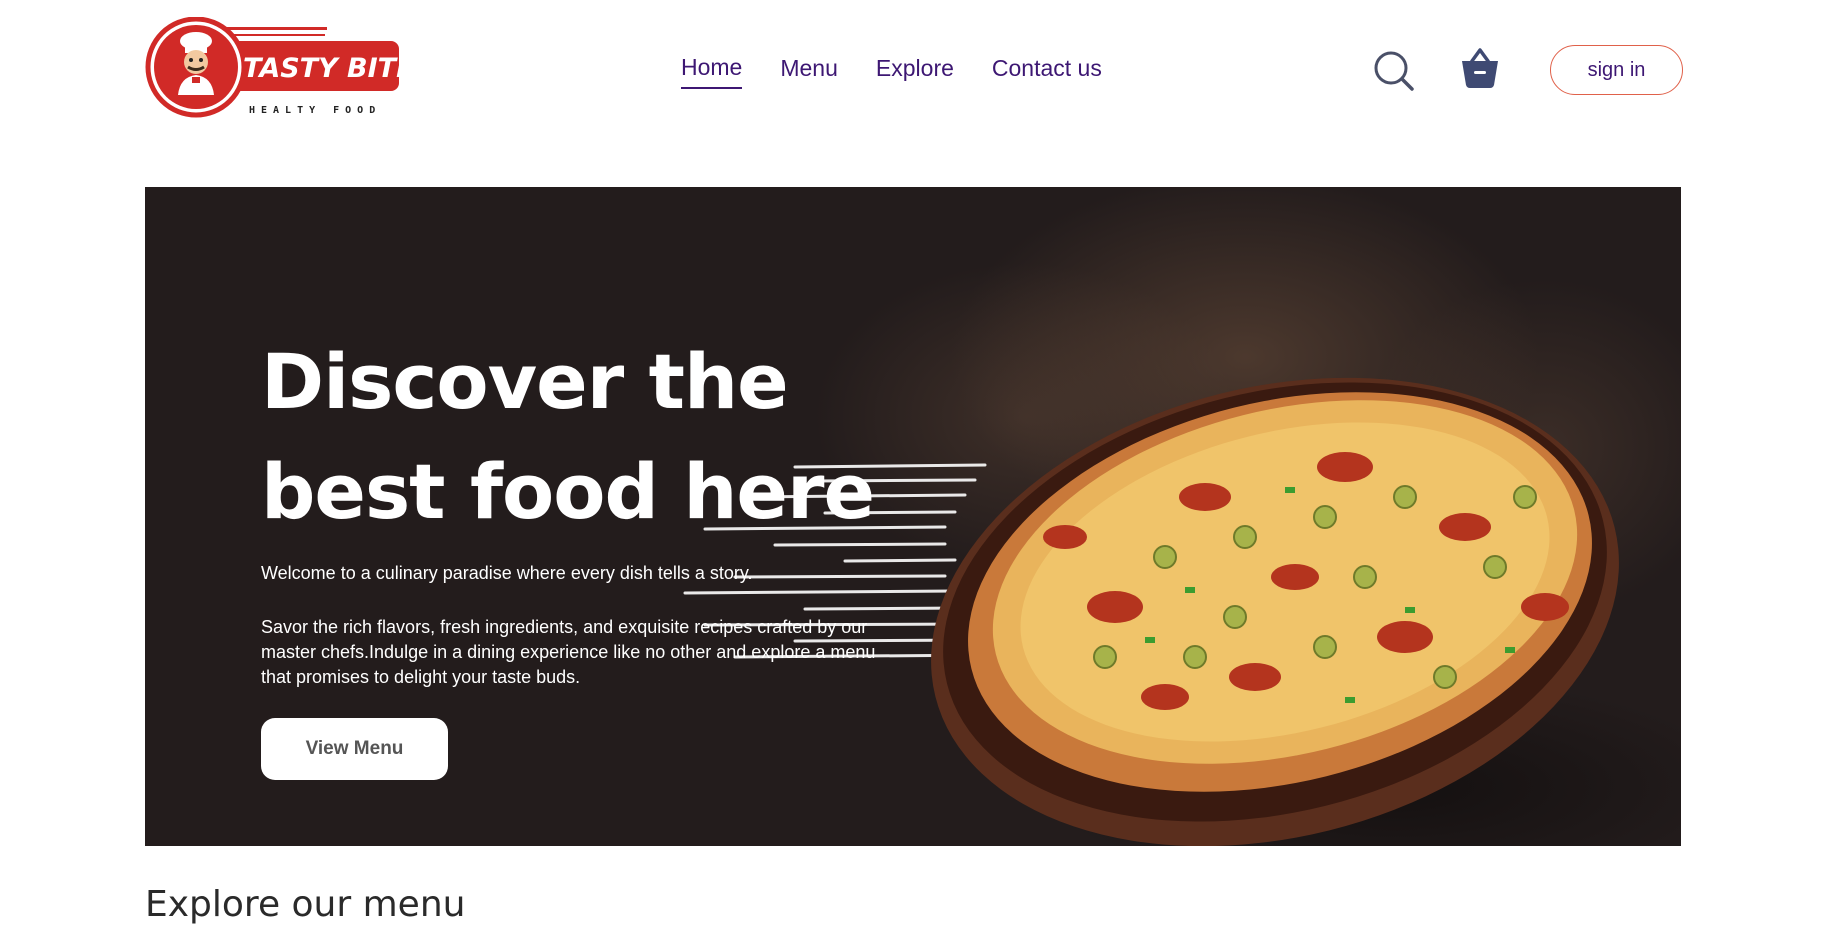 Image resolution: width=1841 pixels, height=948 pixels. I want to click on sign-in-button: sign in, so click(1616, 70).